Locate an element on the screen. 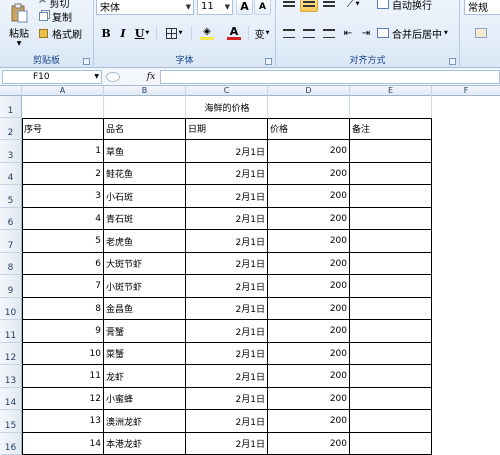  shrink-font-button: A is located at coordinates (262, 7).